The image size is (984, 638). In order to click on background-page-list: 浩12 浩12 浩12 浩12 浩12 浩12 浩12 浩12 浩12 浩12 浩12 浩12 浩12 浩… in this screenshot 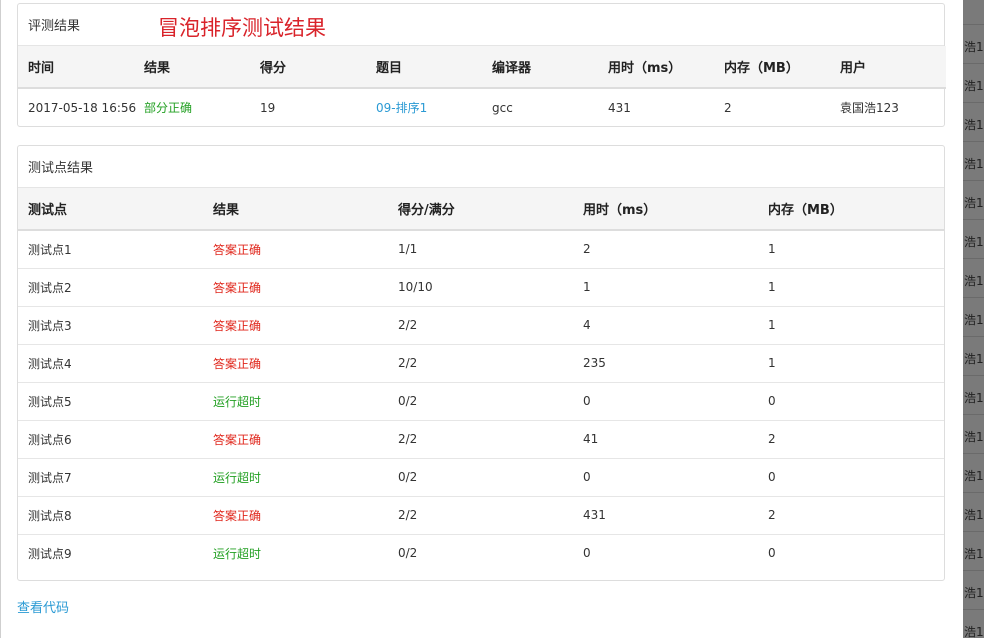, I will do `click(973, 319)`.